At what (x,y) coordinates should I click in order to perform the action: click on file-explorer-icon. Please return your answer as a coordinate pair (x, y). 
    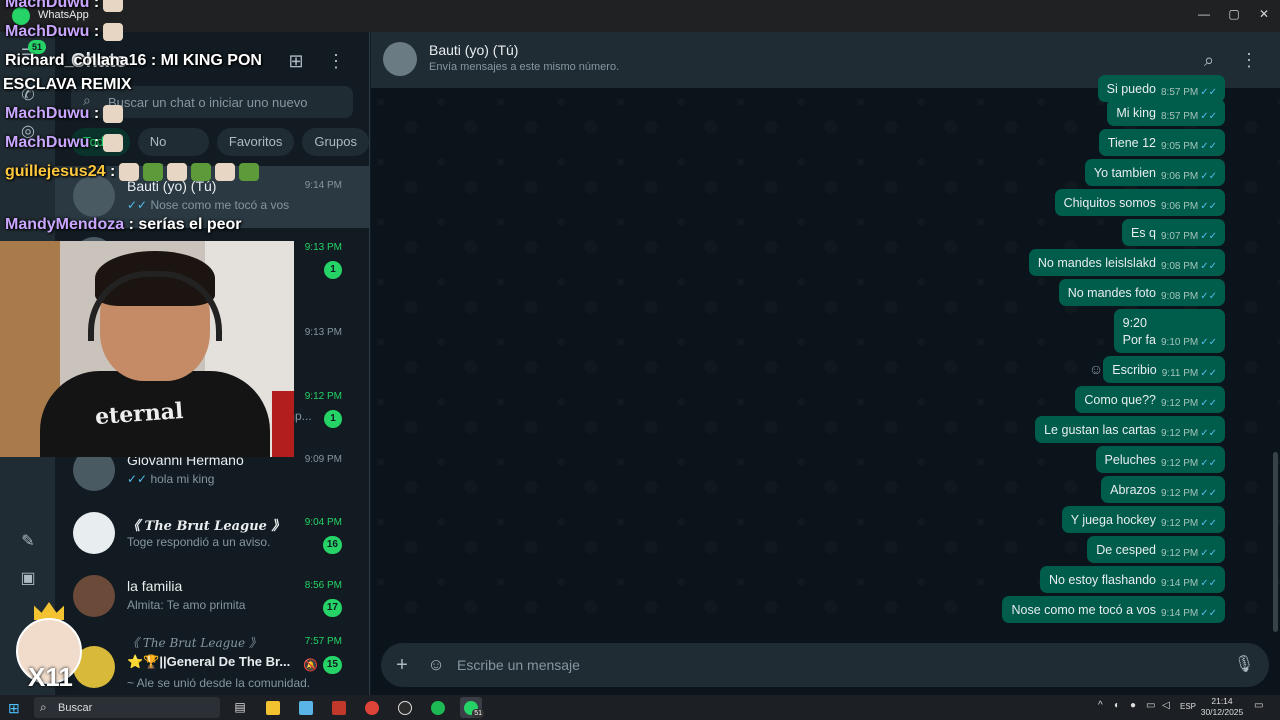
    Looking at the image, I should click on (273, 707).